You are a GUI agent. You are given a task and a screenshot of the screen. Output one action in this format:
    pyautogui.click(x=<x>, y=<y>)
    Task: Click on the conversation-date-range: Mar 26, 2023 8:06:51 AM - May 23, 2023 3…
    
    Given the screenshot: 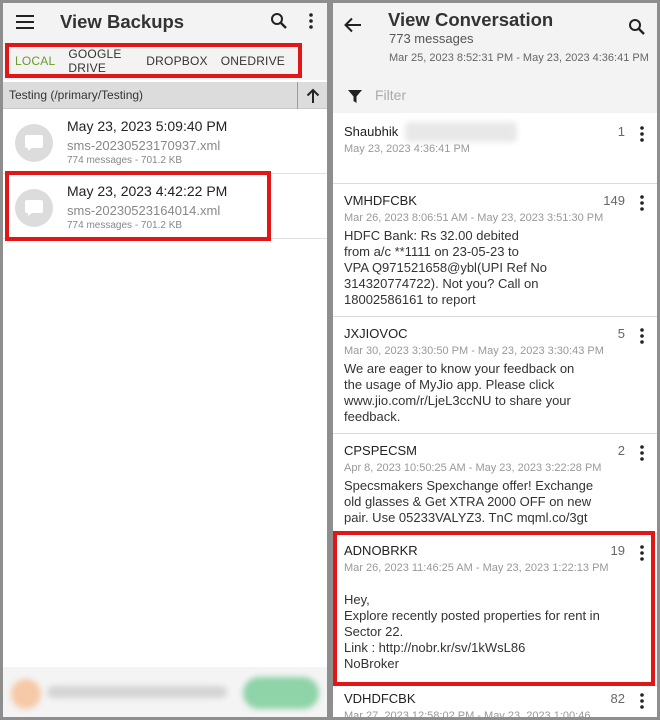 What is the action you would take?
    pyautogui.click(x=474, y=218)
    